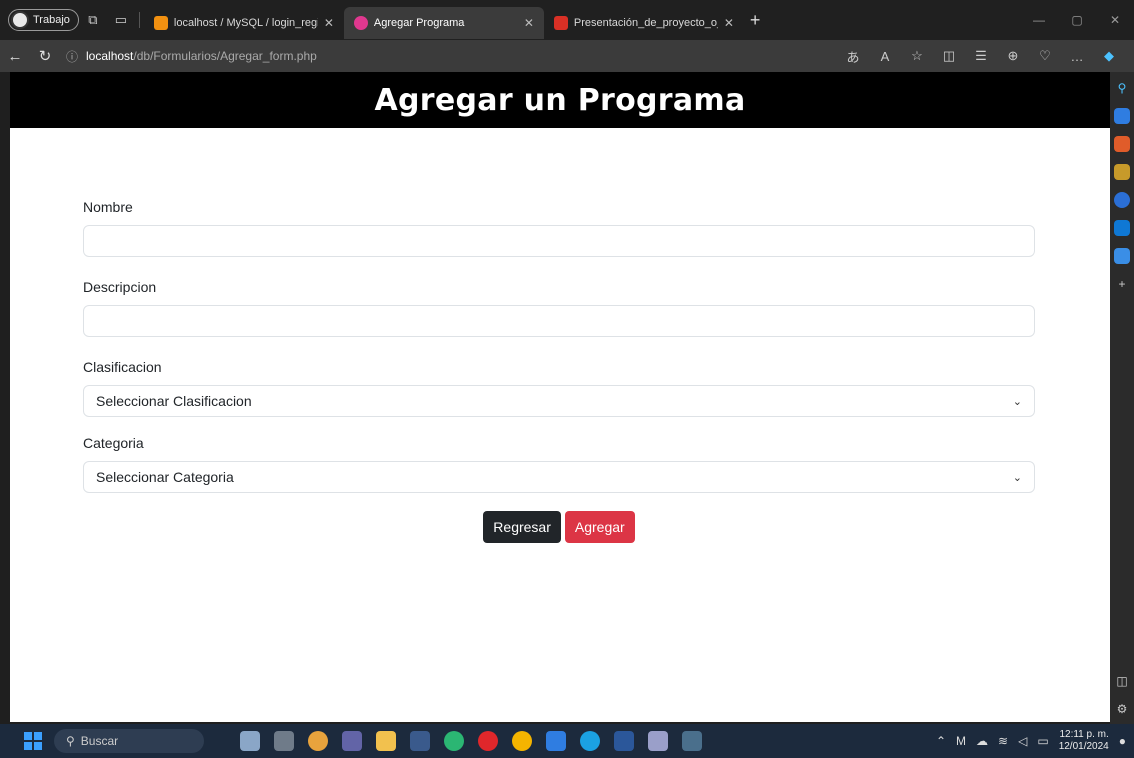 The height and width of the screenshot is (758, 1134). I want to click on vscode-icon, so click(556, 741).